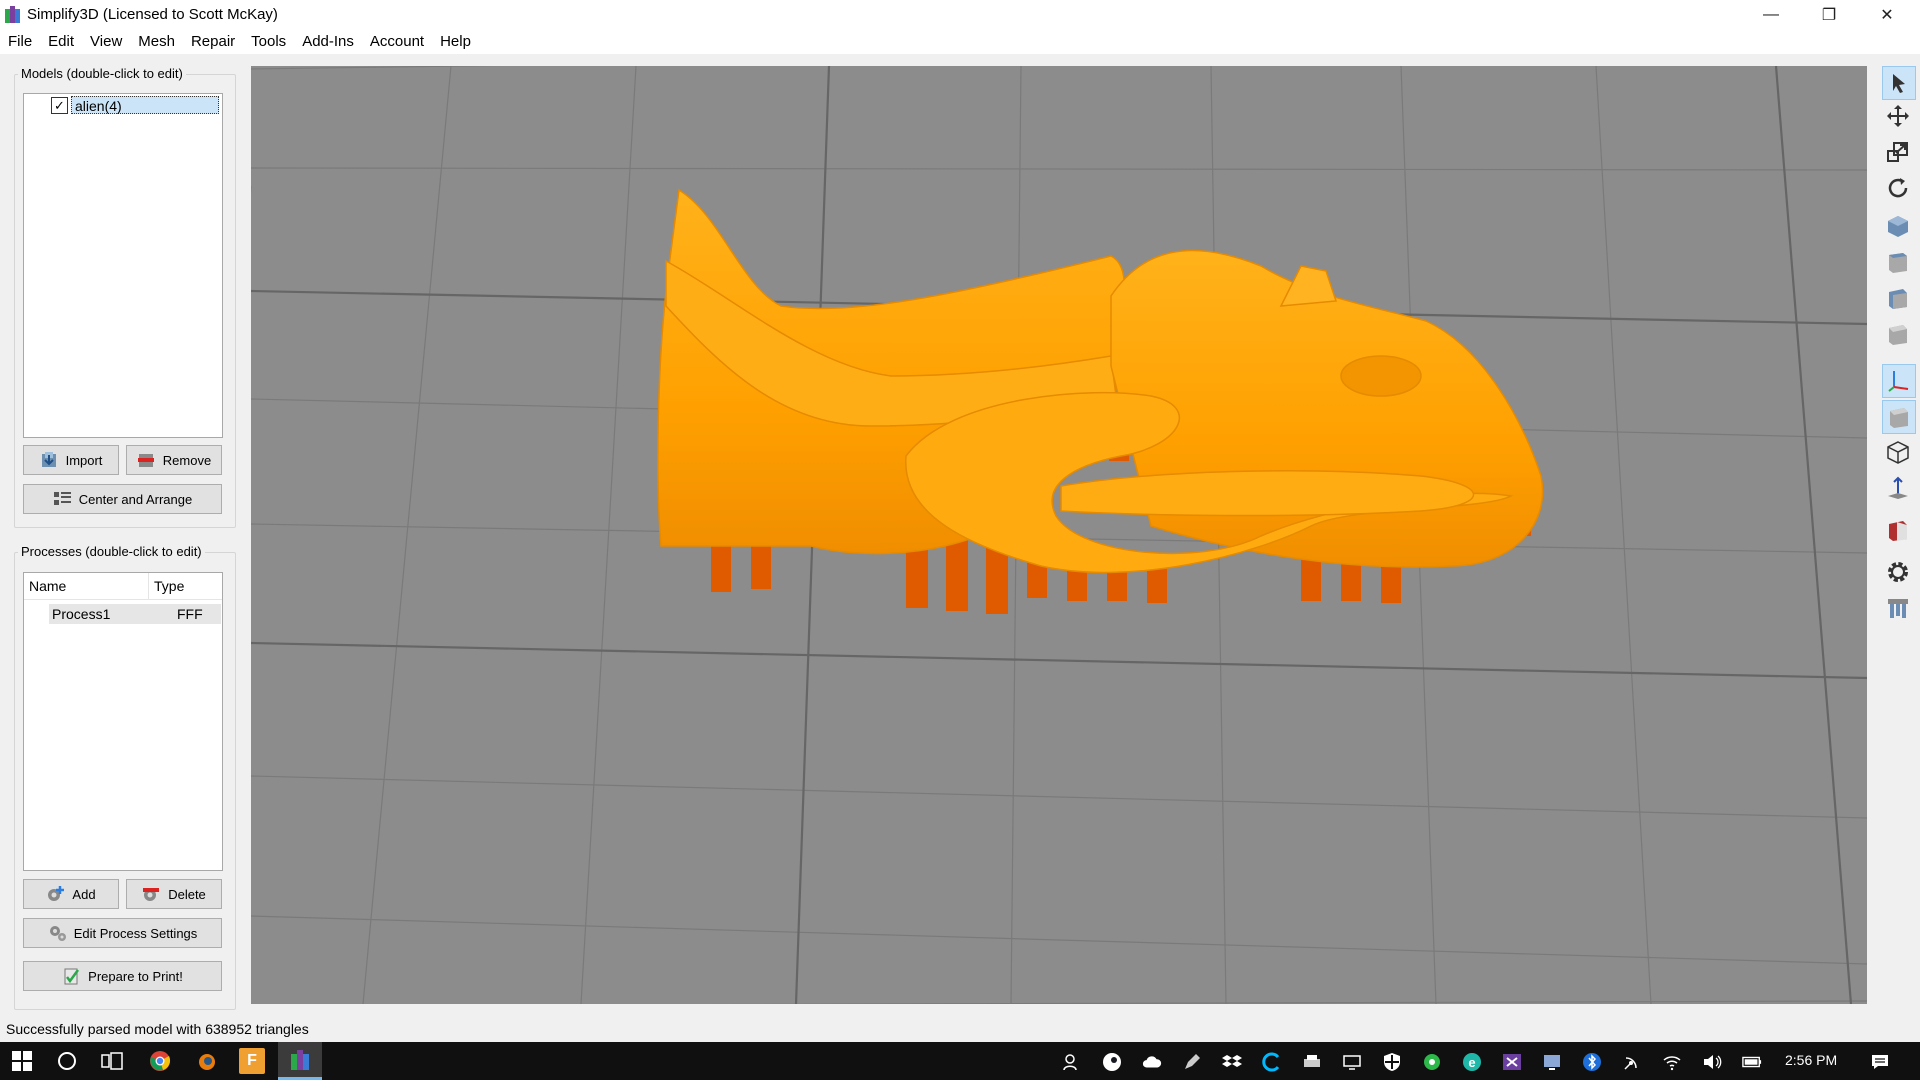  Describe the element at coordinates (1811, 1060) in the screenshot. I see `taskbar-clock: 2:56 PM` at that location.